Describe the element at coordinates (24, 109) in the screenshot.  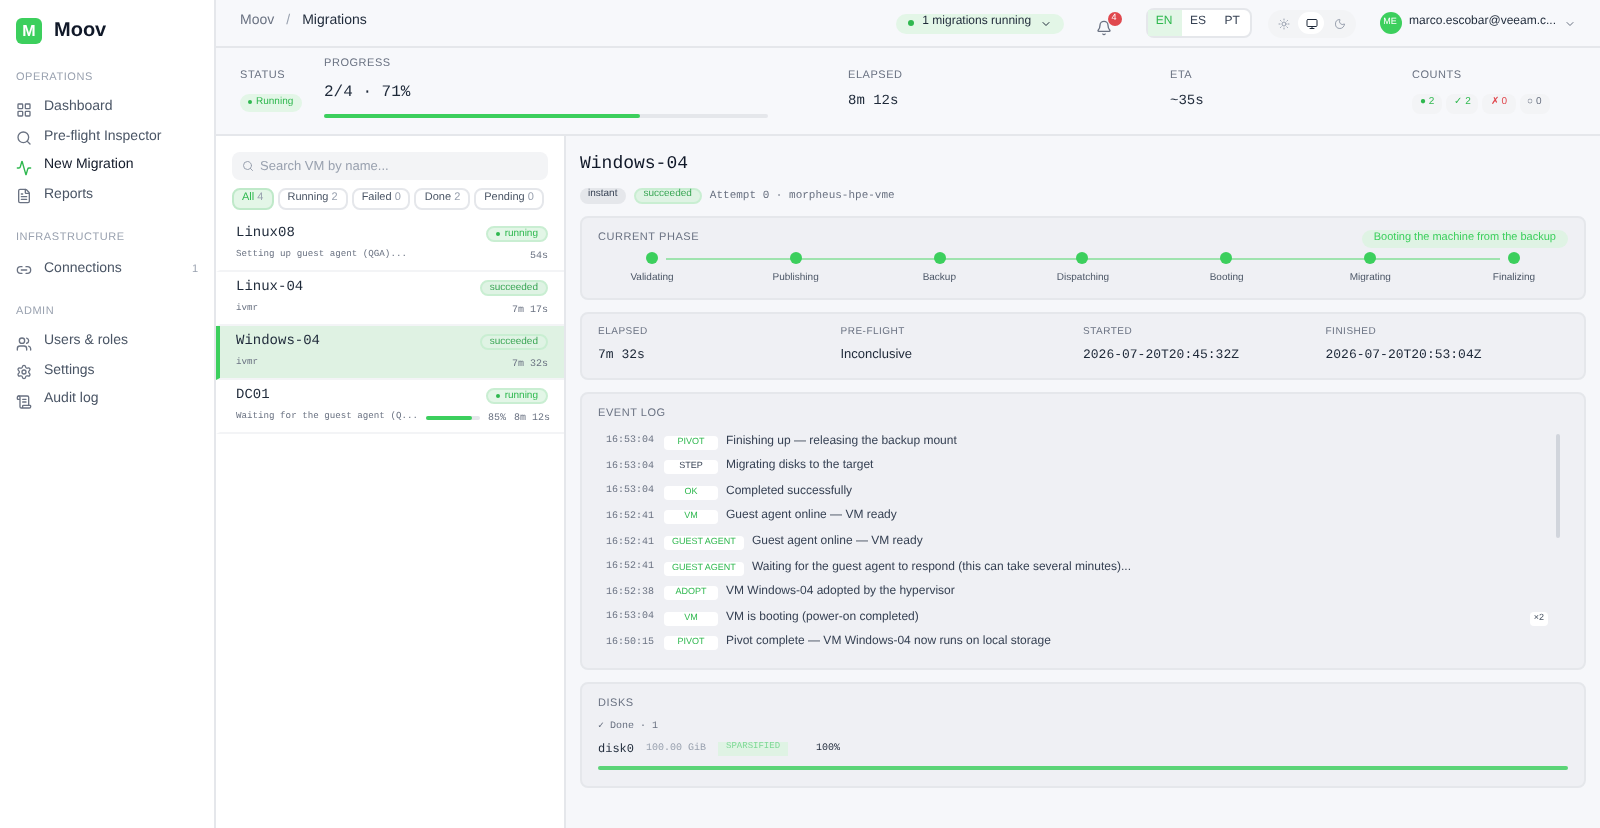
I see `grid-icon` at that location.